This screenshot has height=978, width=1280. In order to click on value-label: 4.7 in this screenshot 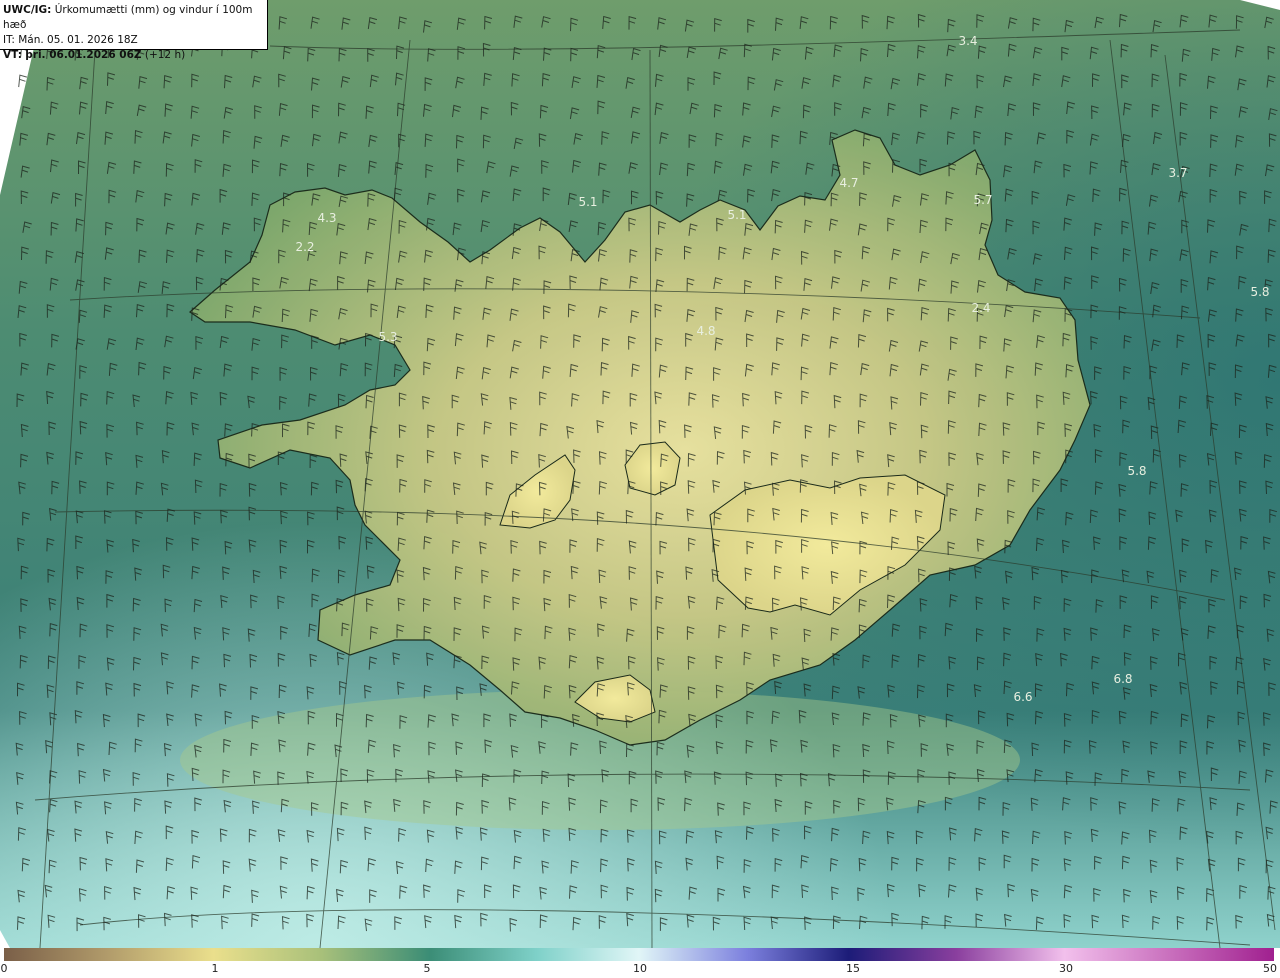, I will do `click(848, 183)`.